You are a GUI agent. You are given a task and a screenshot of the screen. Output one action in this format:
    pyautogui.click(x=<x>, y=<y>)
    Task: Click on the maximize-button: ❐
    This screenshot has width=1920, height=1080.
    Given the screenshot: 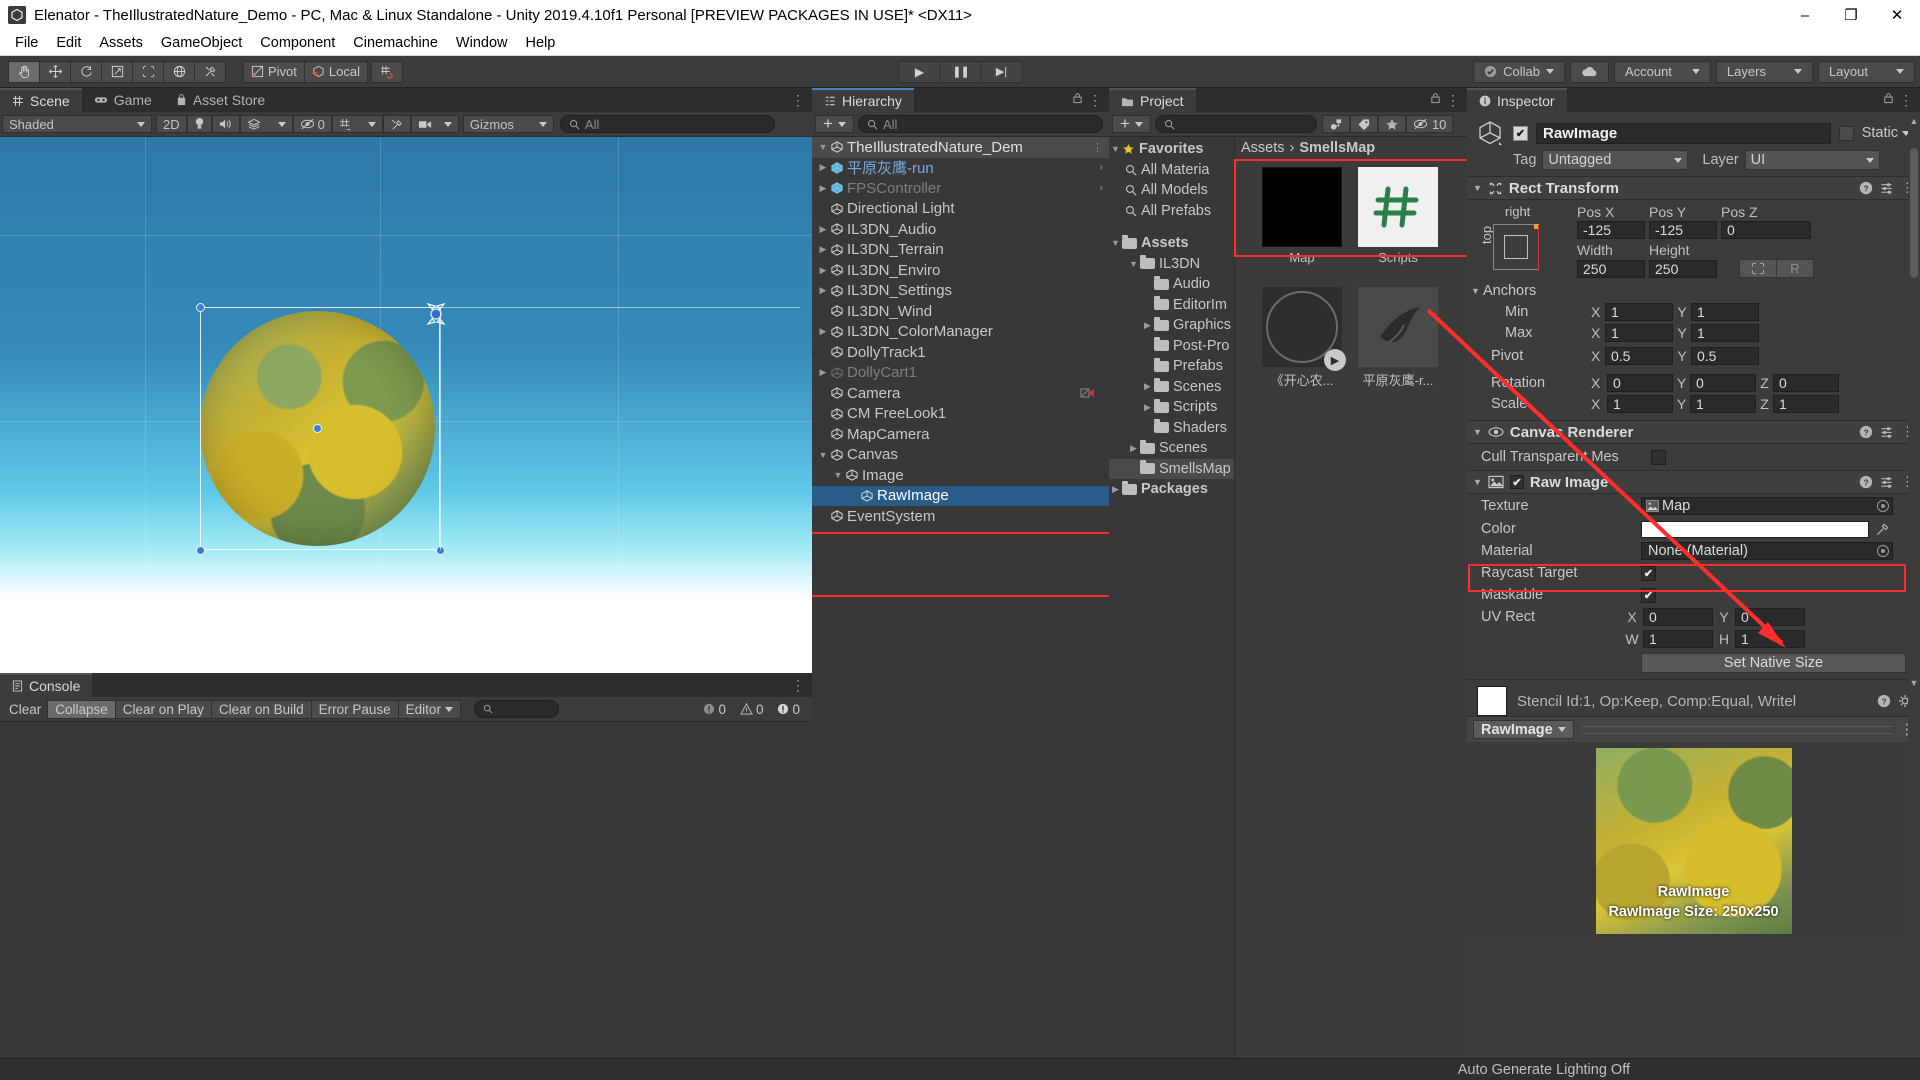 What is the action you would take?
    pyautogui.click(x=1851, y=15)
    